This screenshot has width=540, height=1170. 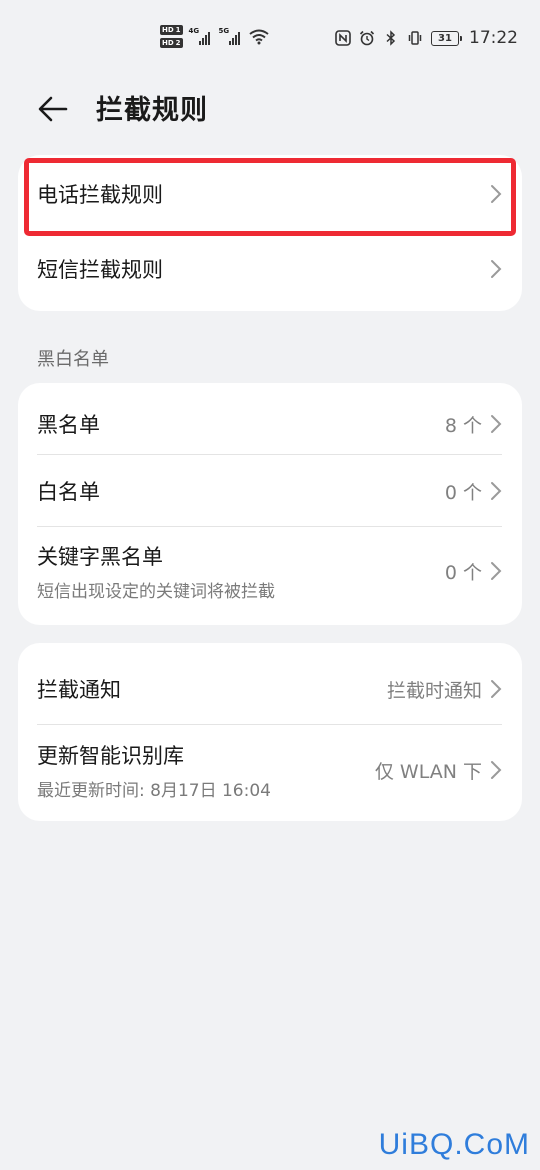 I want to click on header: 拦截规则, so click(x=270, y=108).